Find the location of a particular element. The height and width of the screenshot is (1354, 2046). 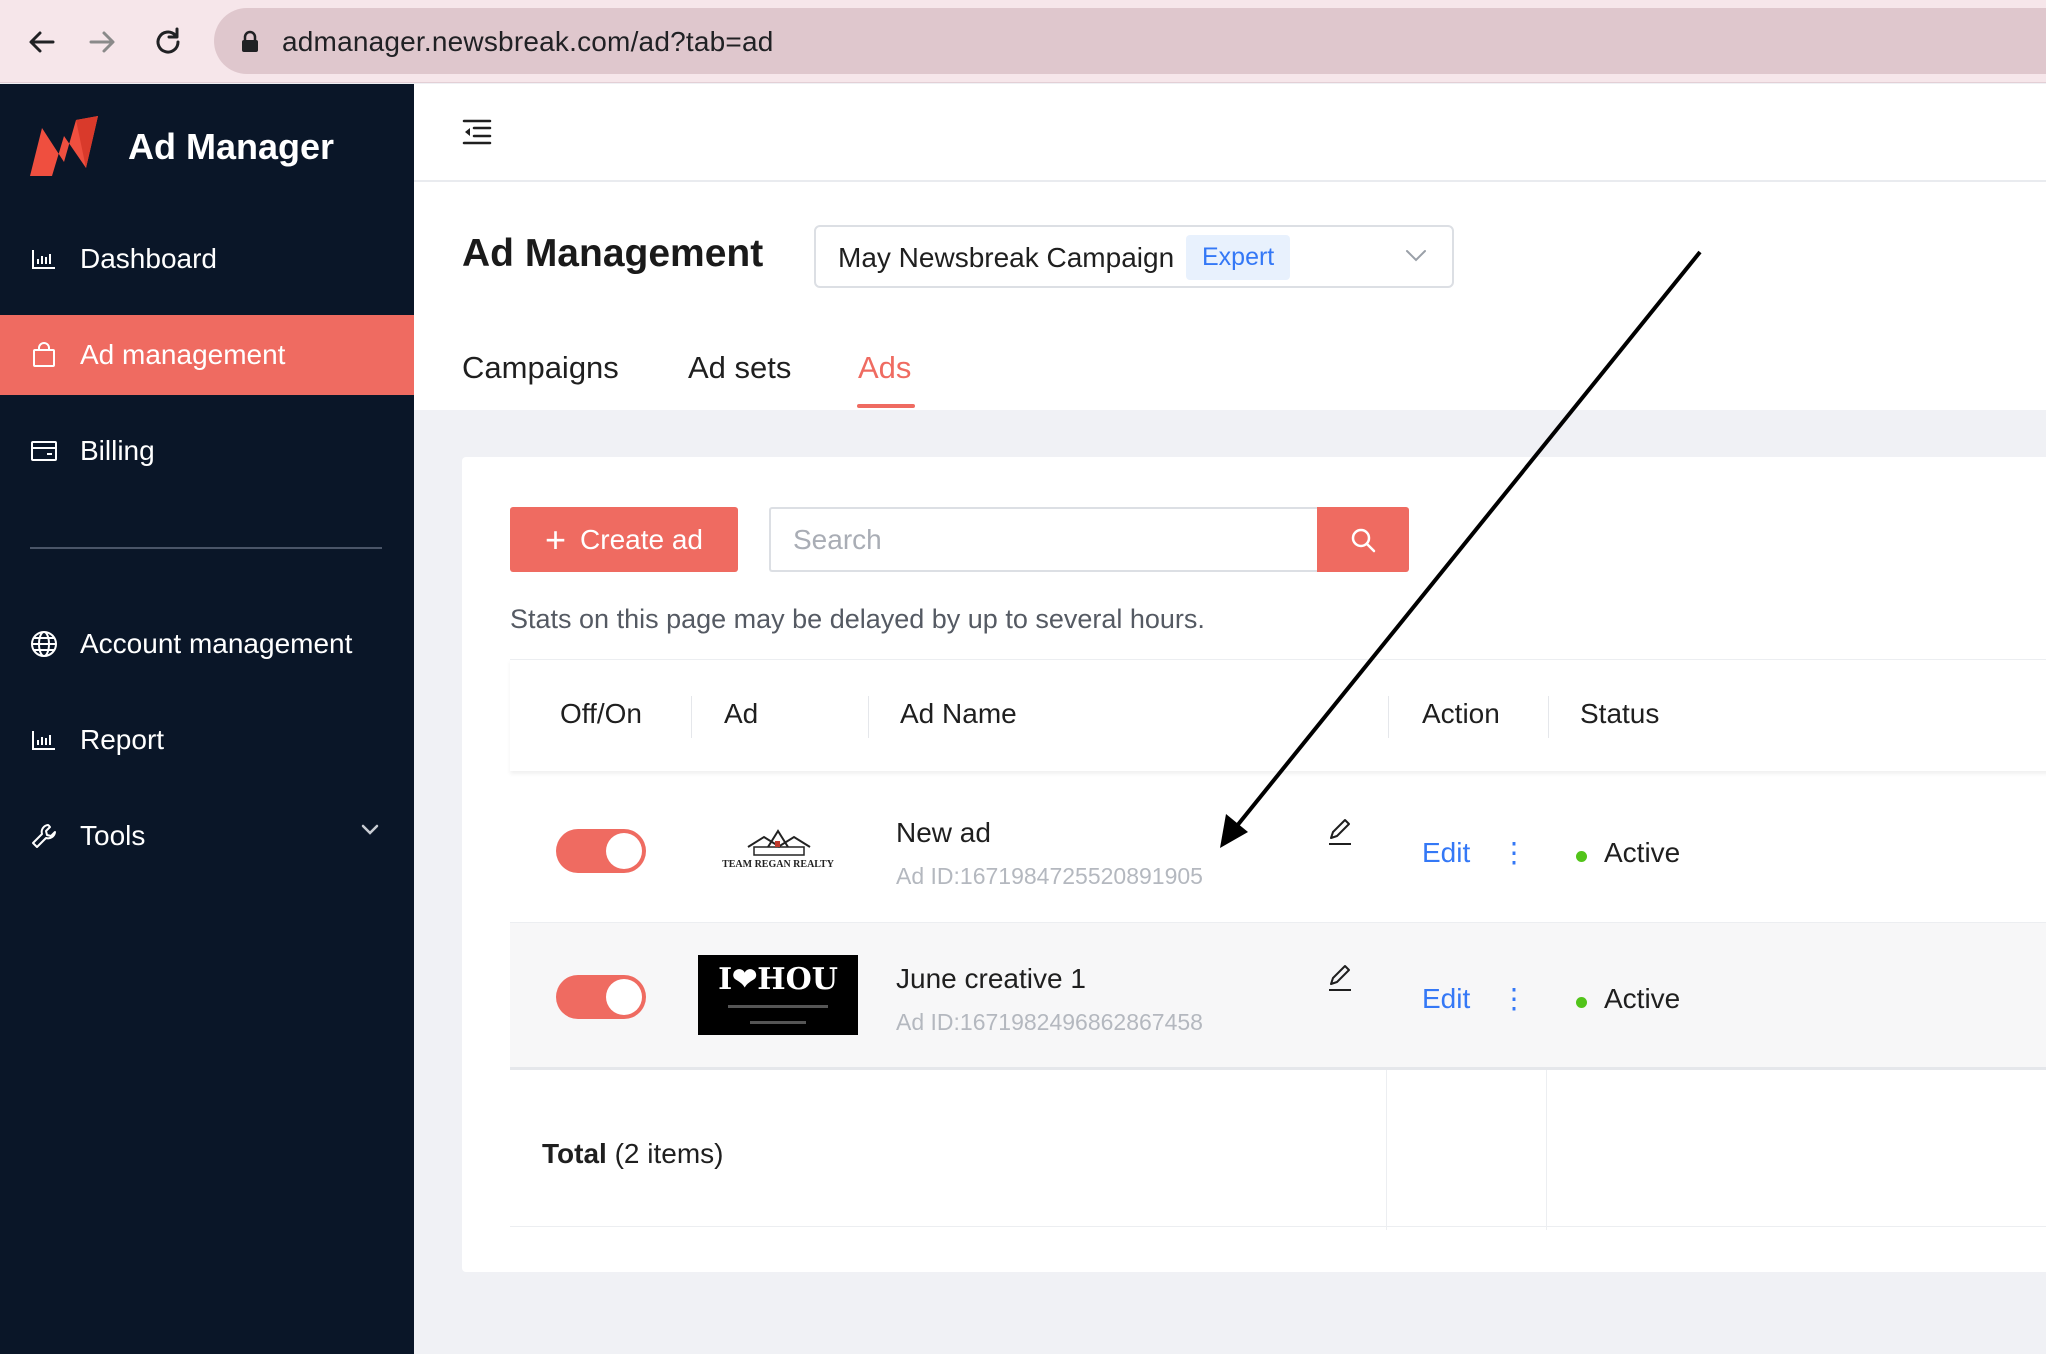

campaign-select: May Newsbreak Campaign Expert is located at coordinates (1134, 256).